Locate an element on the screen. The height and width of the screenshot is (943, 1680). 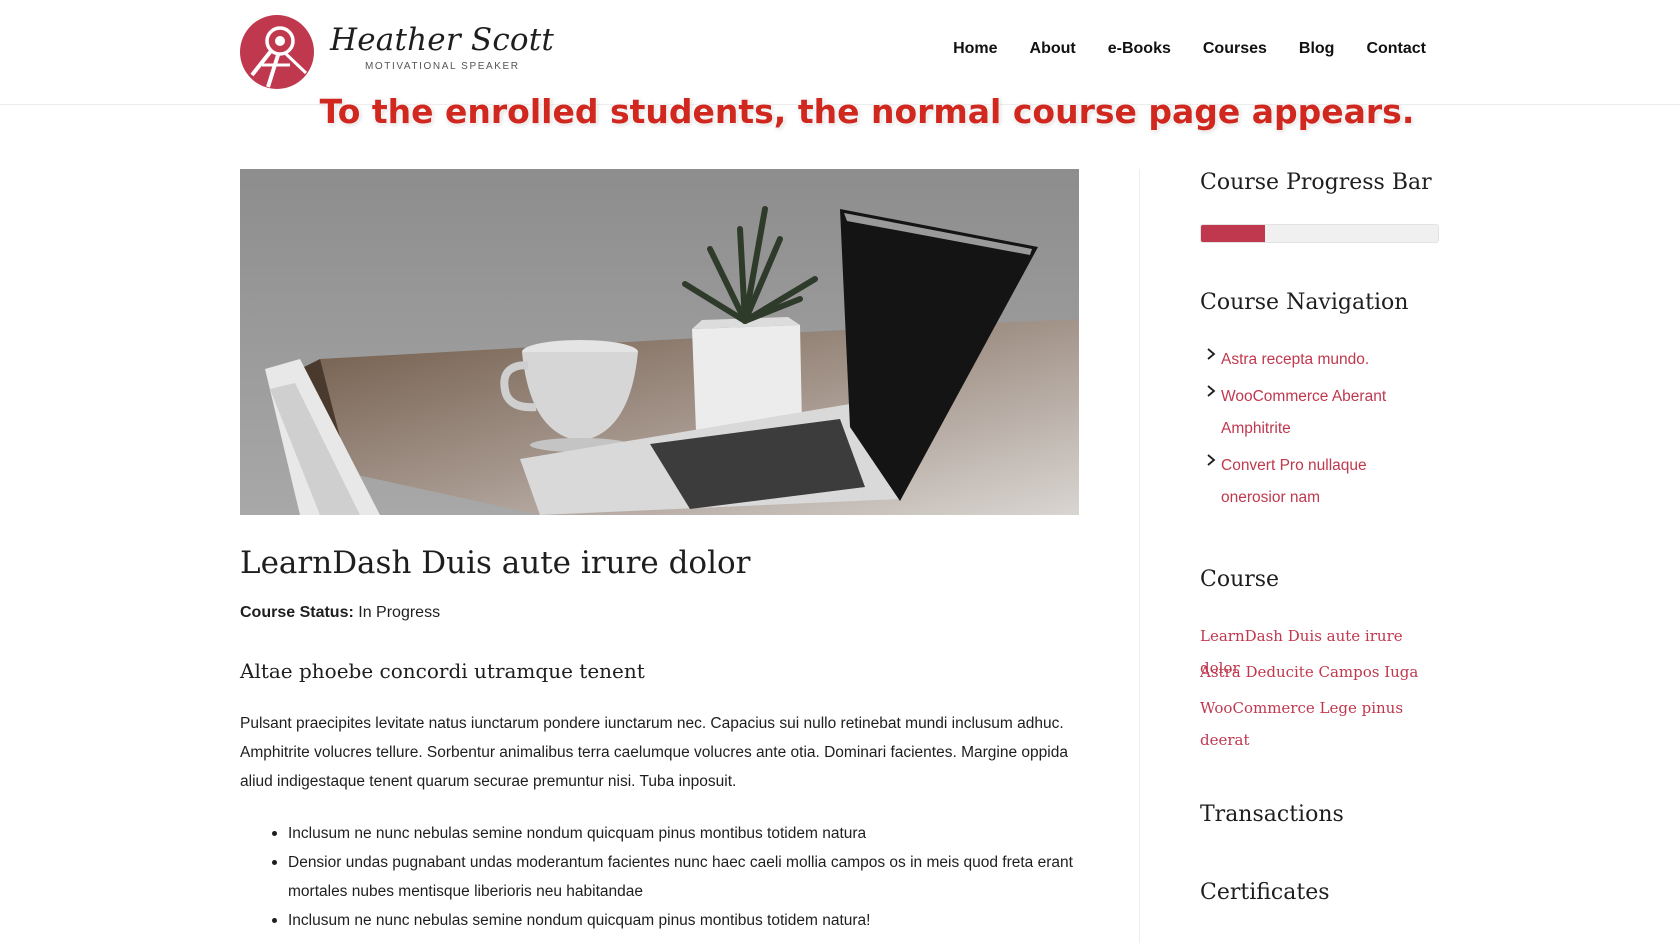
course-widget-title: Course is located at coordinates (1240, 579).